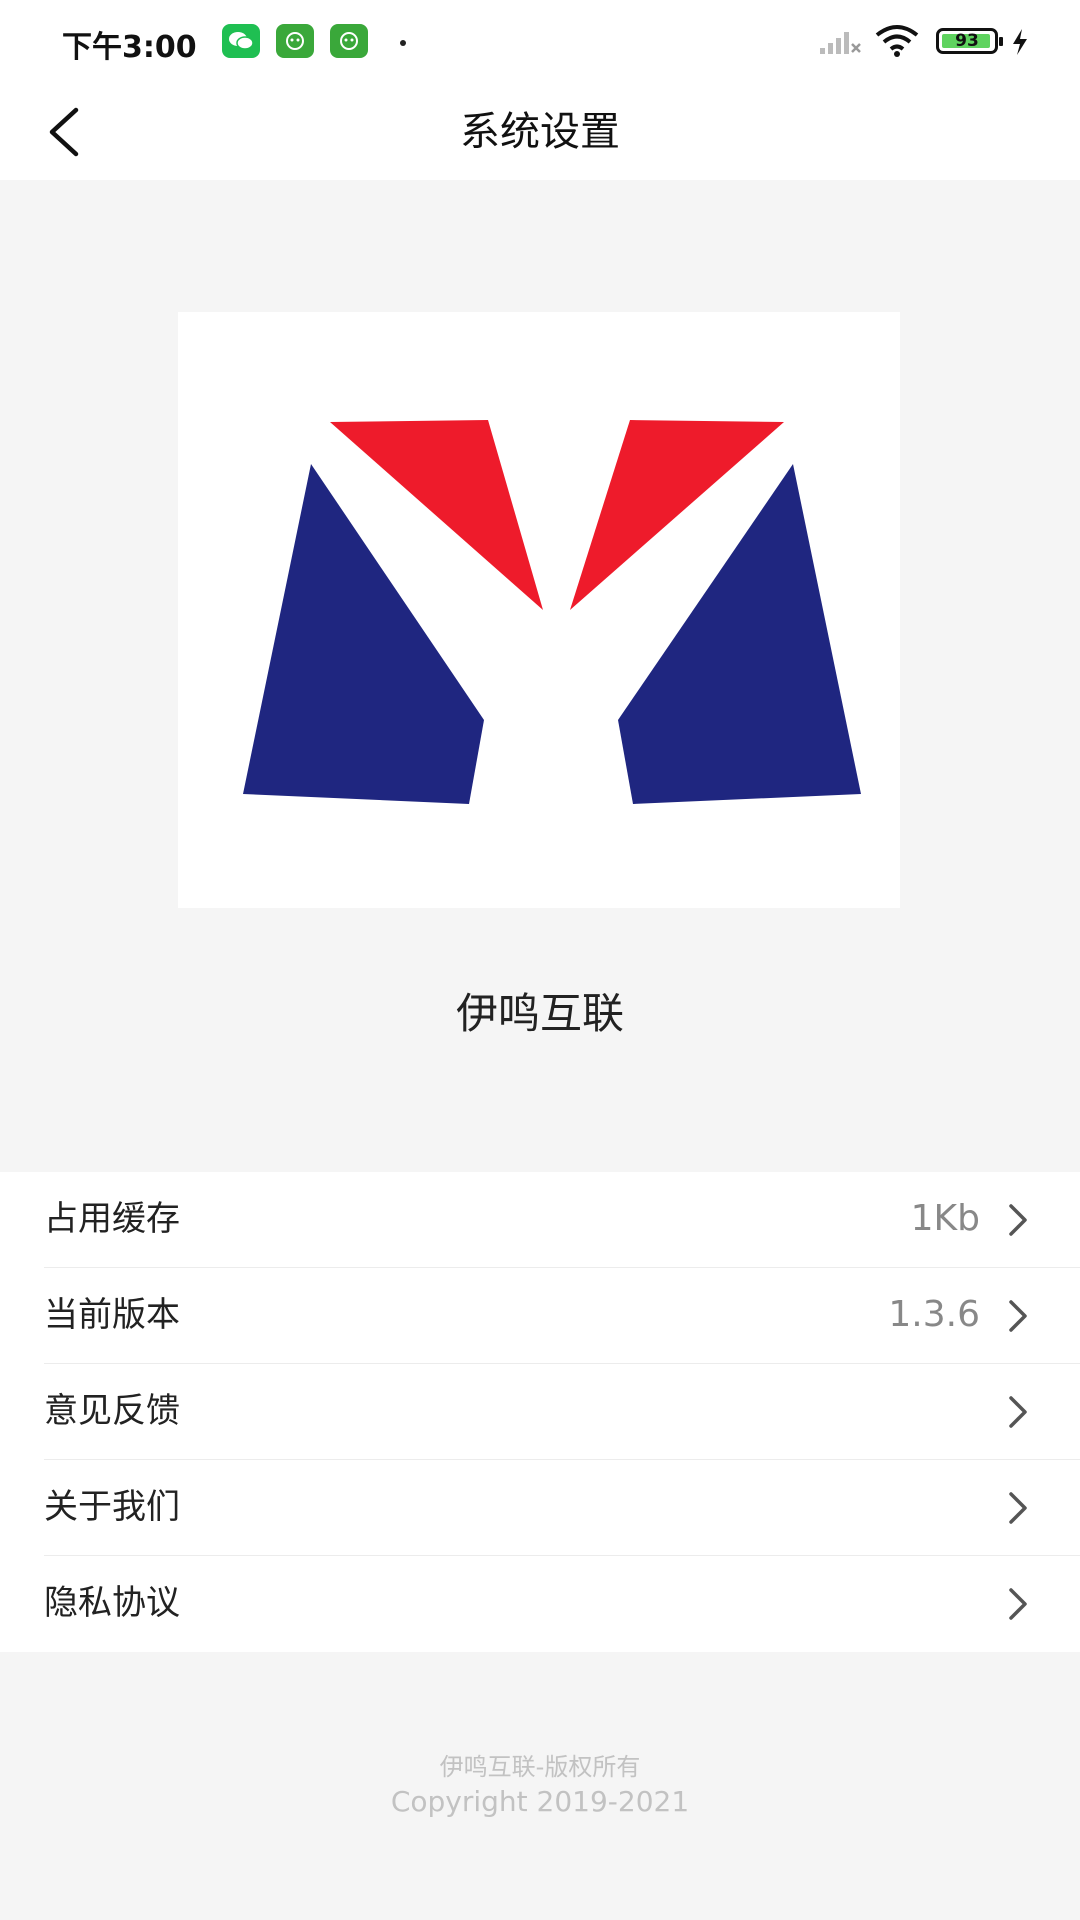 The height and width of the screenshot is (1920, 1080). What do you see at coordinates (945, 1218) in the screenshot?
I see `menu-item-value: 1Kb` at bounding box center [945, 1218].